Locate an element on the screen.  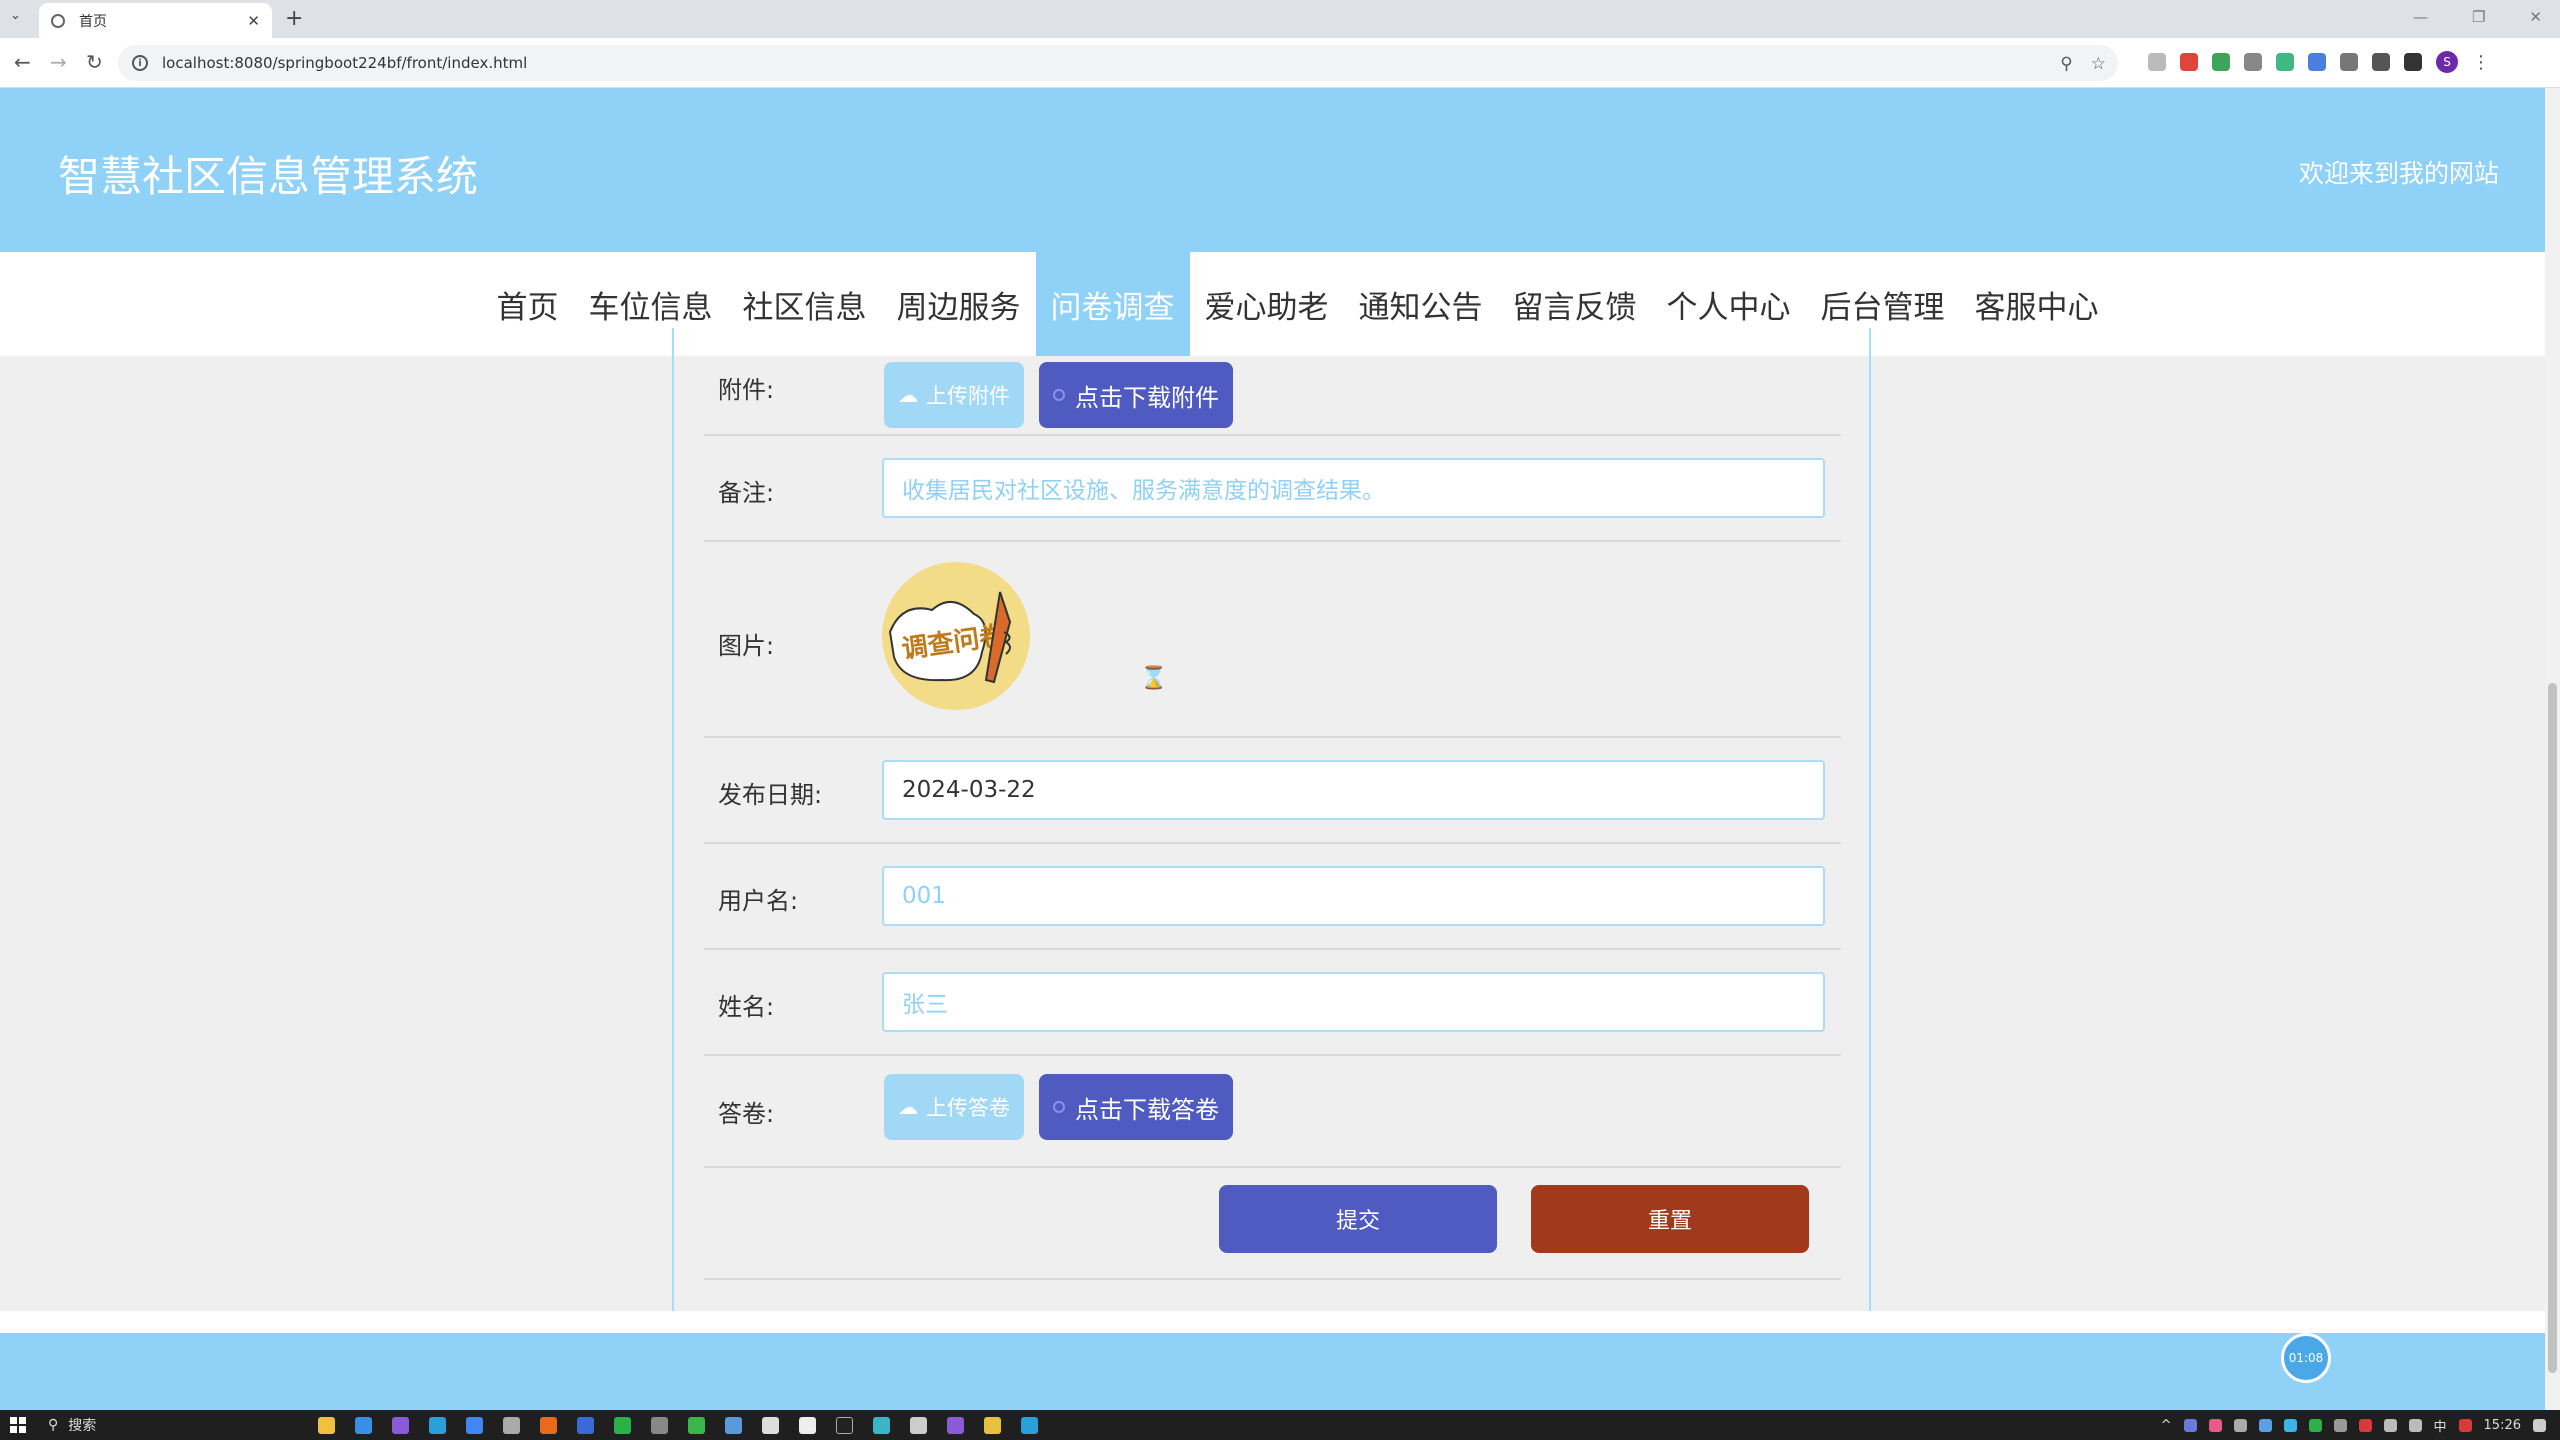
close-tab-icon: ✕ is located at coordinates (253, 21).